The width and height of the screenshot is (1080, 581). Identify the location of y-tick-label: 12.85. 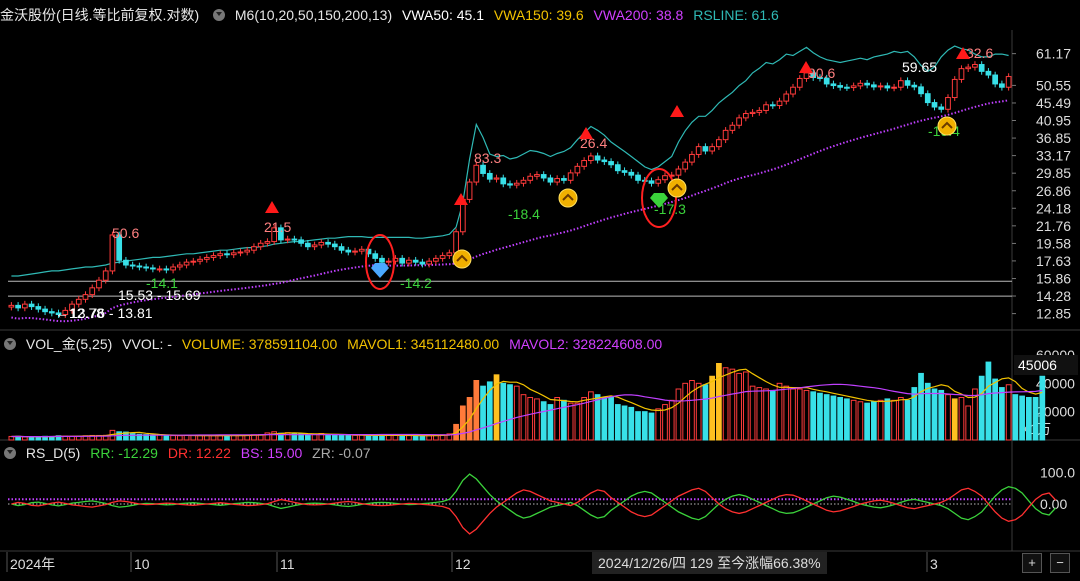
(1053, 314).